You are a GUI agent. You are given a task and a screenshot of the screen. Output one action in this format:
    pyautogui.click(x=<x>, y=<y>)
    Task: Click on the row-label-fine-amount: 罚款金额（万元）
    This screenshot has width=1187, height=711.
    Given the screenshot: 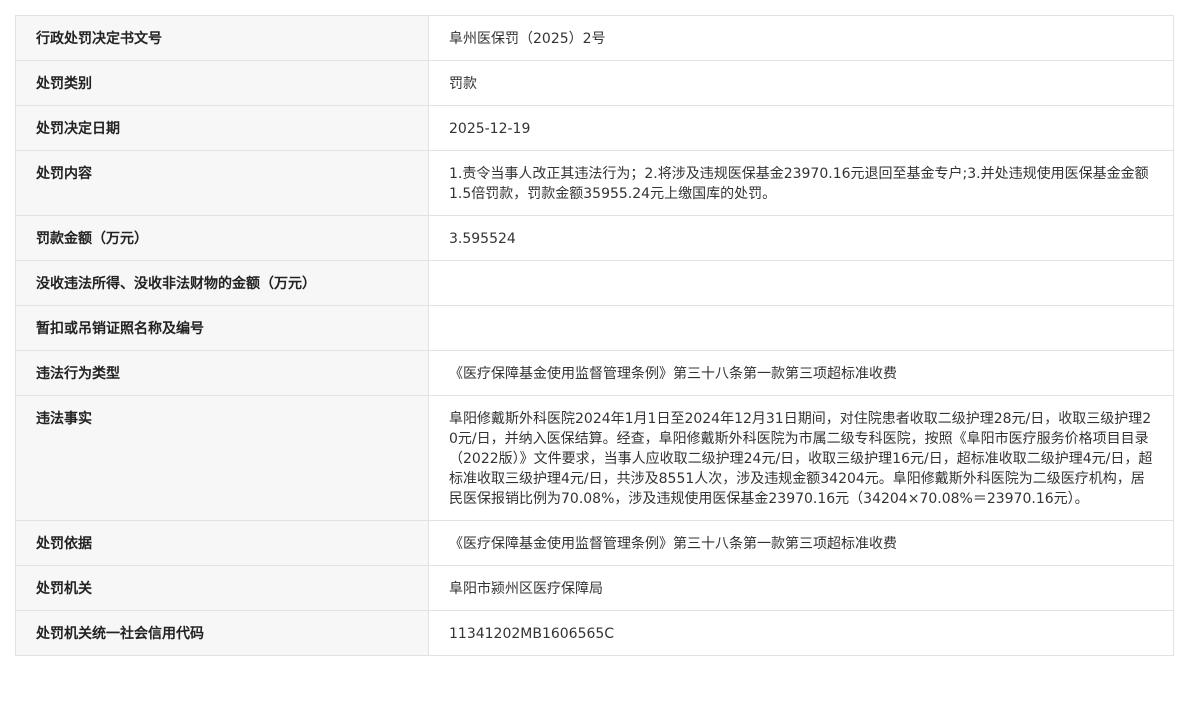 What is the action you would take?
    pyautogui.click(x=222, y=238)
    